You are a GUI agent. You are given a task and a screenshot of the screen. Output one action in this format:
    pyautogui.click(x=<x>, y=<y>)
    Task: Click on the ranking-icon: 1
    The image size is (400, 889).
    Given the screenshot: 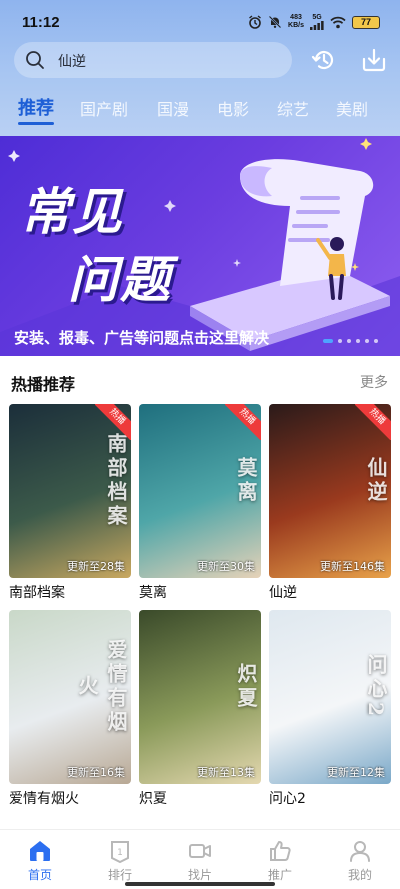 What is the action you would take?
    pyautogui.click(x=120, y=852)
    